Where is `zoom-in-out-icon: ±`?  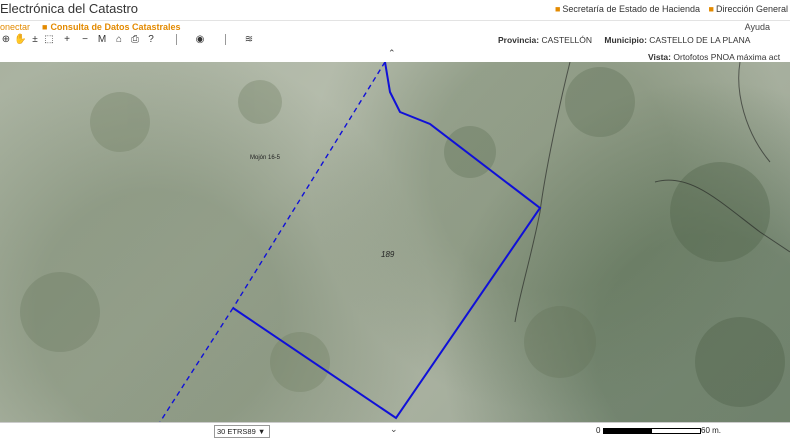 zoom-in-out-icon: ± is located at coordinates (35, 39).